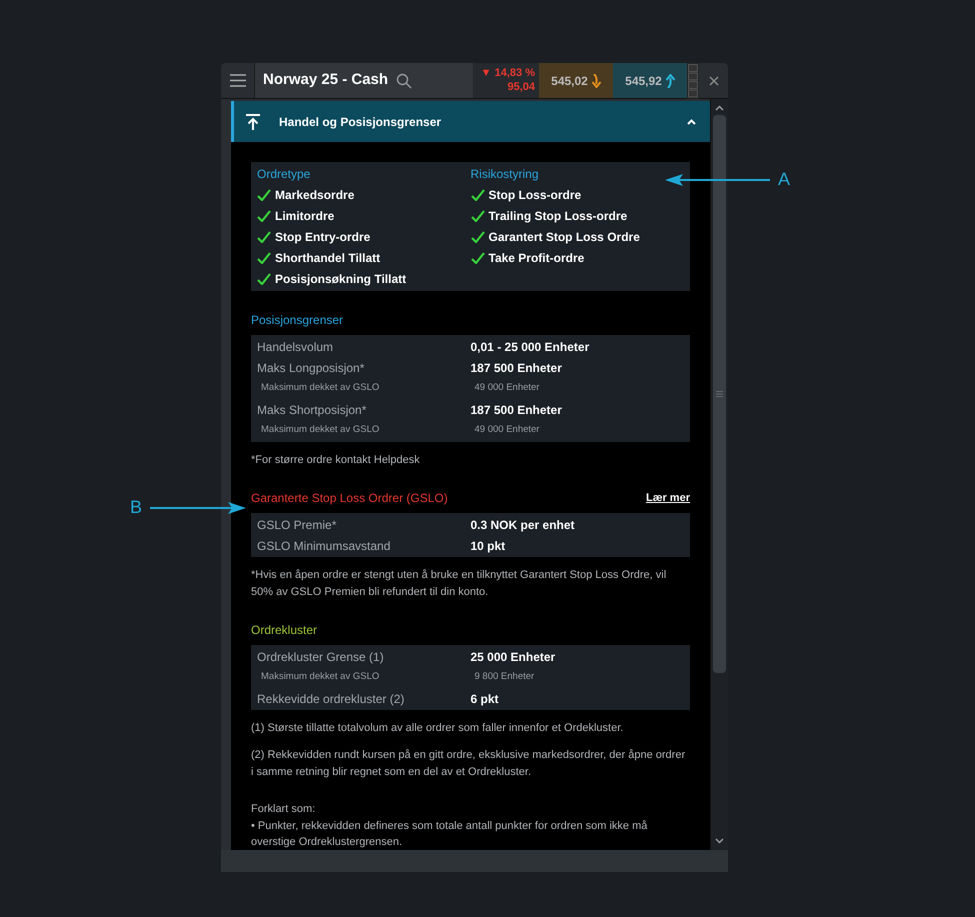 This screenshot has height=917, width=975. What do you see at coordinates (558, 216) in the screenshot?
I see `feature-label: Trailing Stop Loss-ordre` at bounding box center [558, 216].